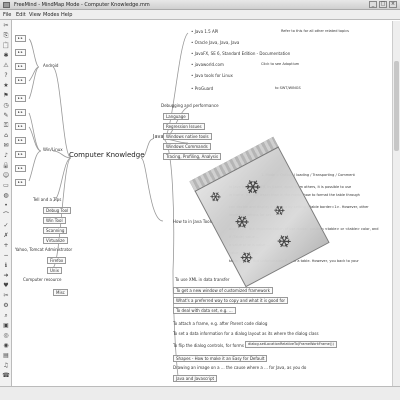 Image resolution: width=400 pixels, height=400 pixels. I want to click on plus-icon: +, so click(6, 246).